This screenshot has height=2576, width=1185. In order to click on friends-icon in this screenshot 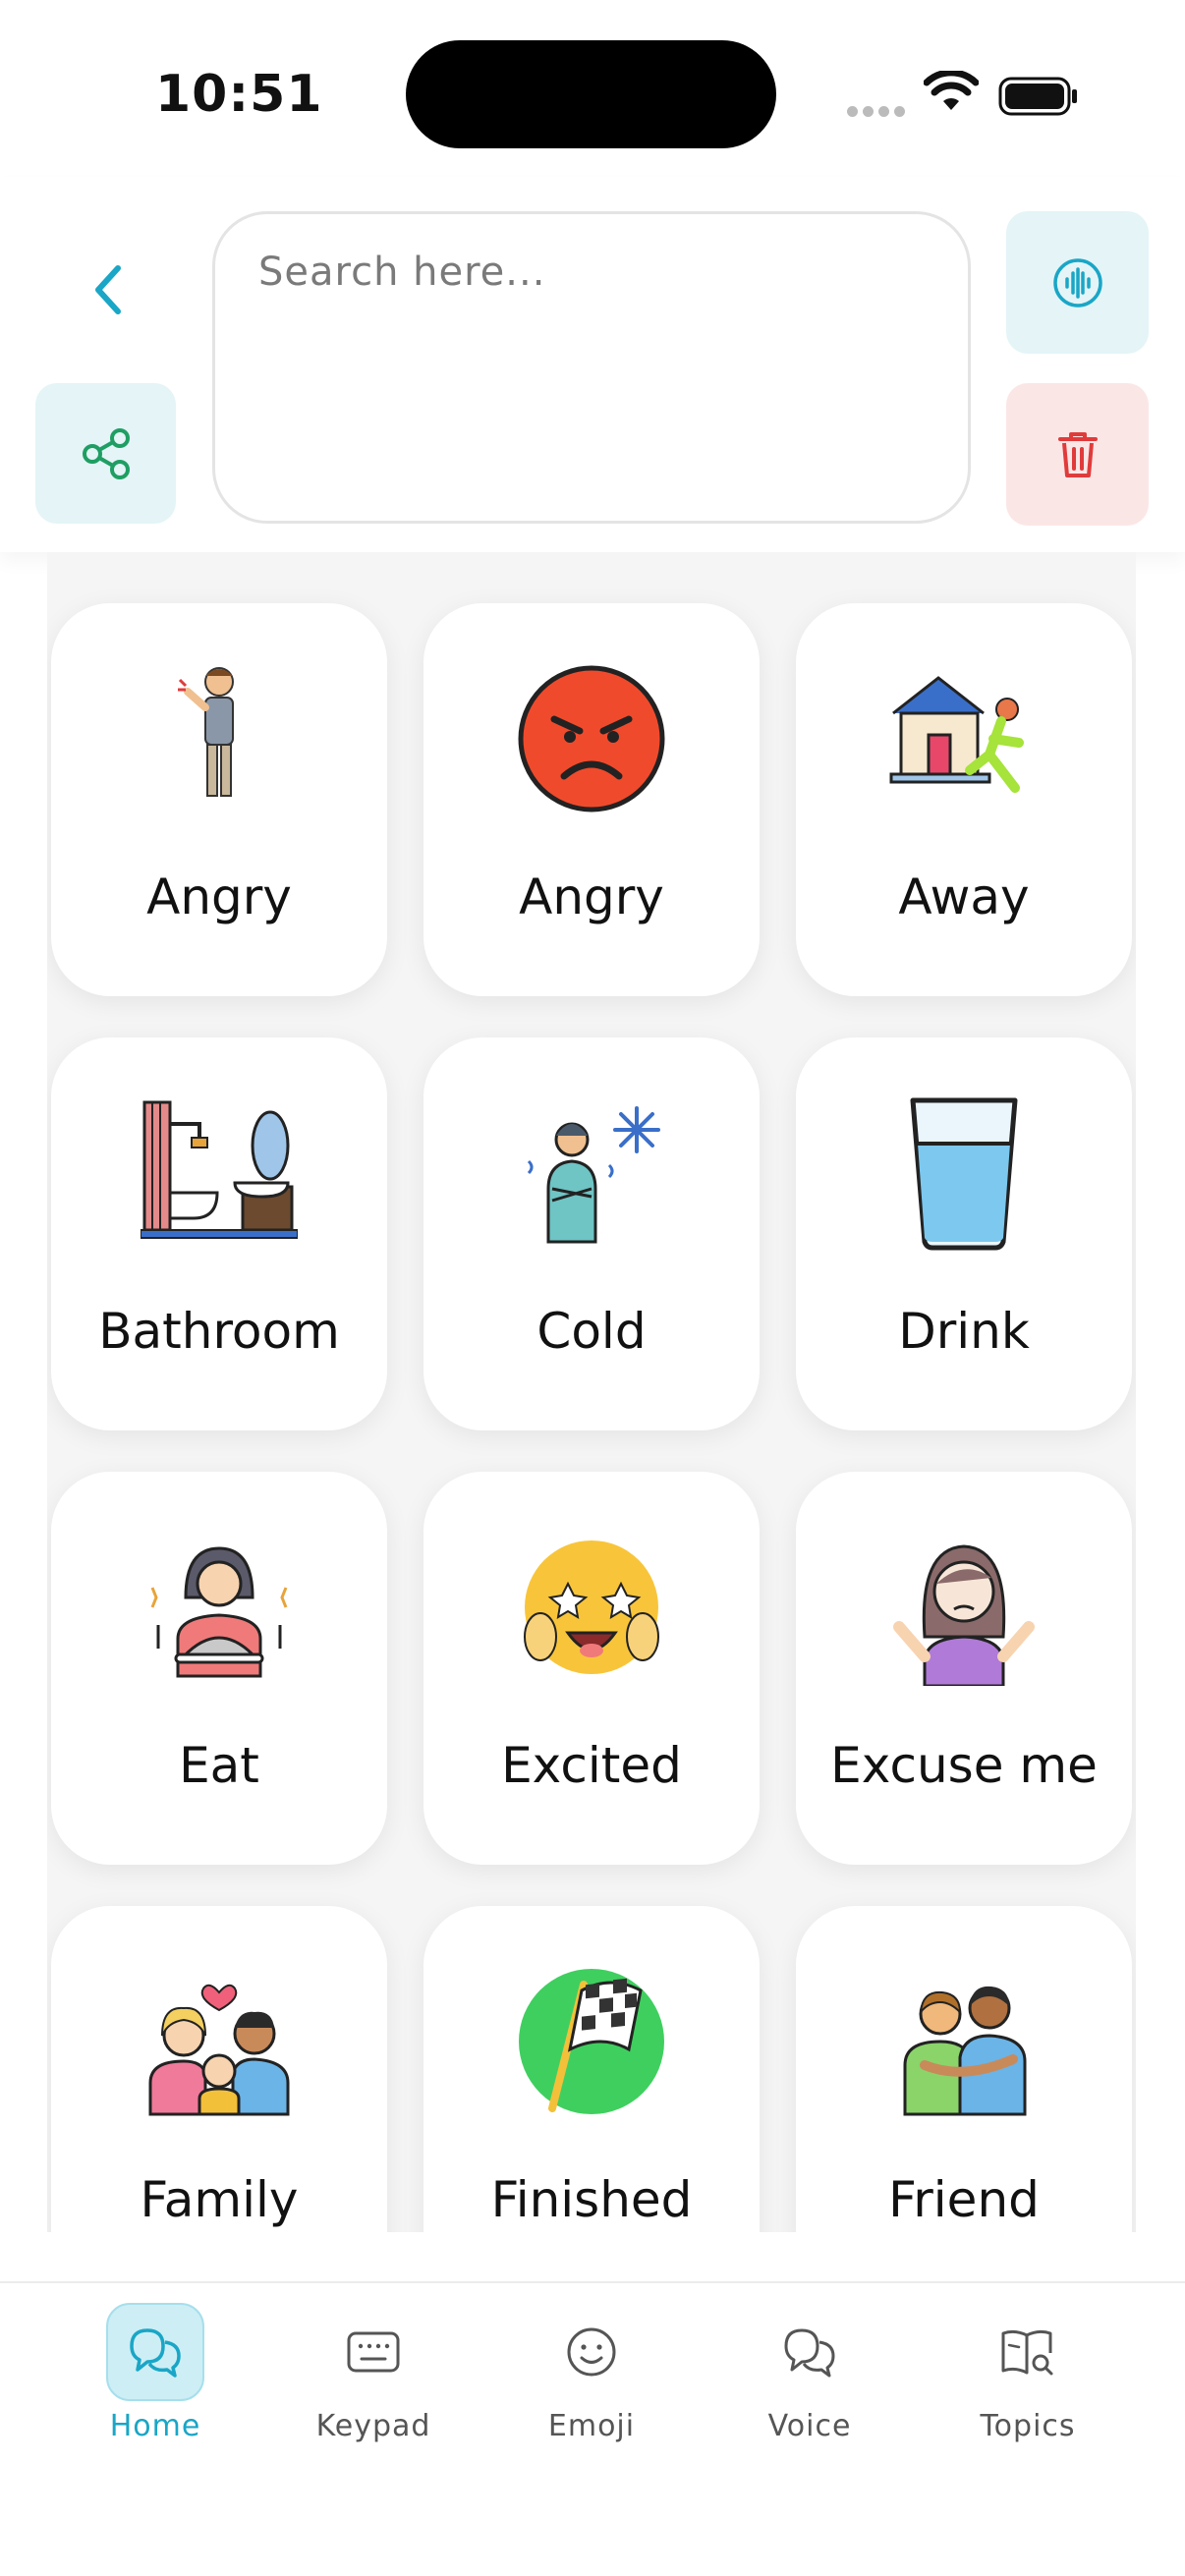, I will do `click(965, 2051)`.